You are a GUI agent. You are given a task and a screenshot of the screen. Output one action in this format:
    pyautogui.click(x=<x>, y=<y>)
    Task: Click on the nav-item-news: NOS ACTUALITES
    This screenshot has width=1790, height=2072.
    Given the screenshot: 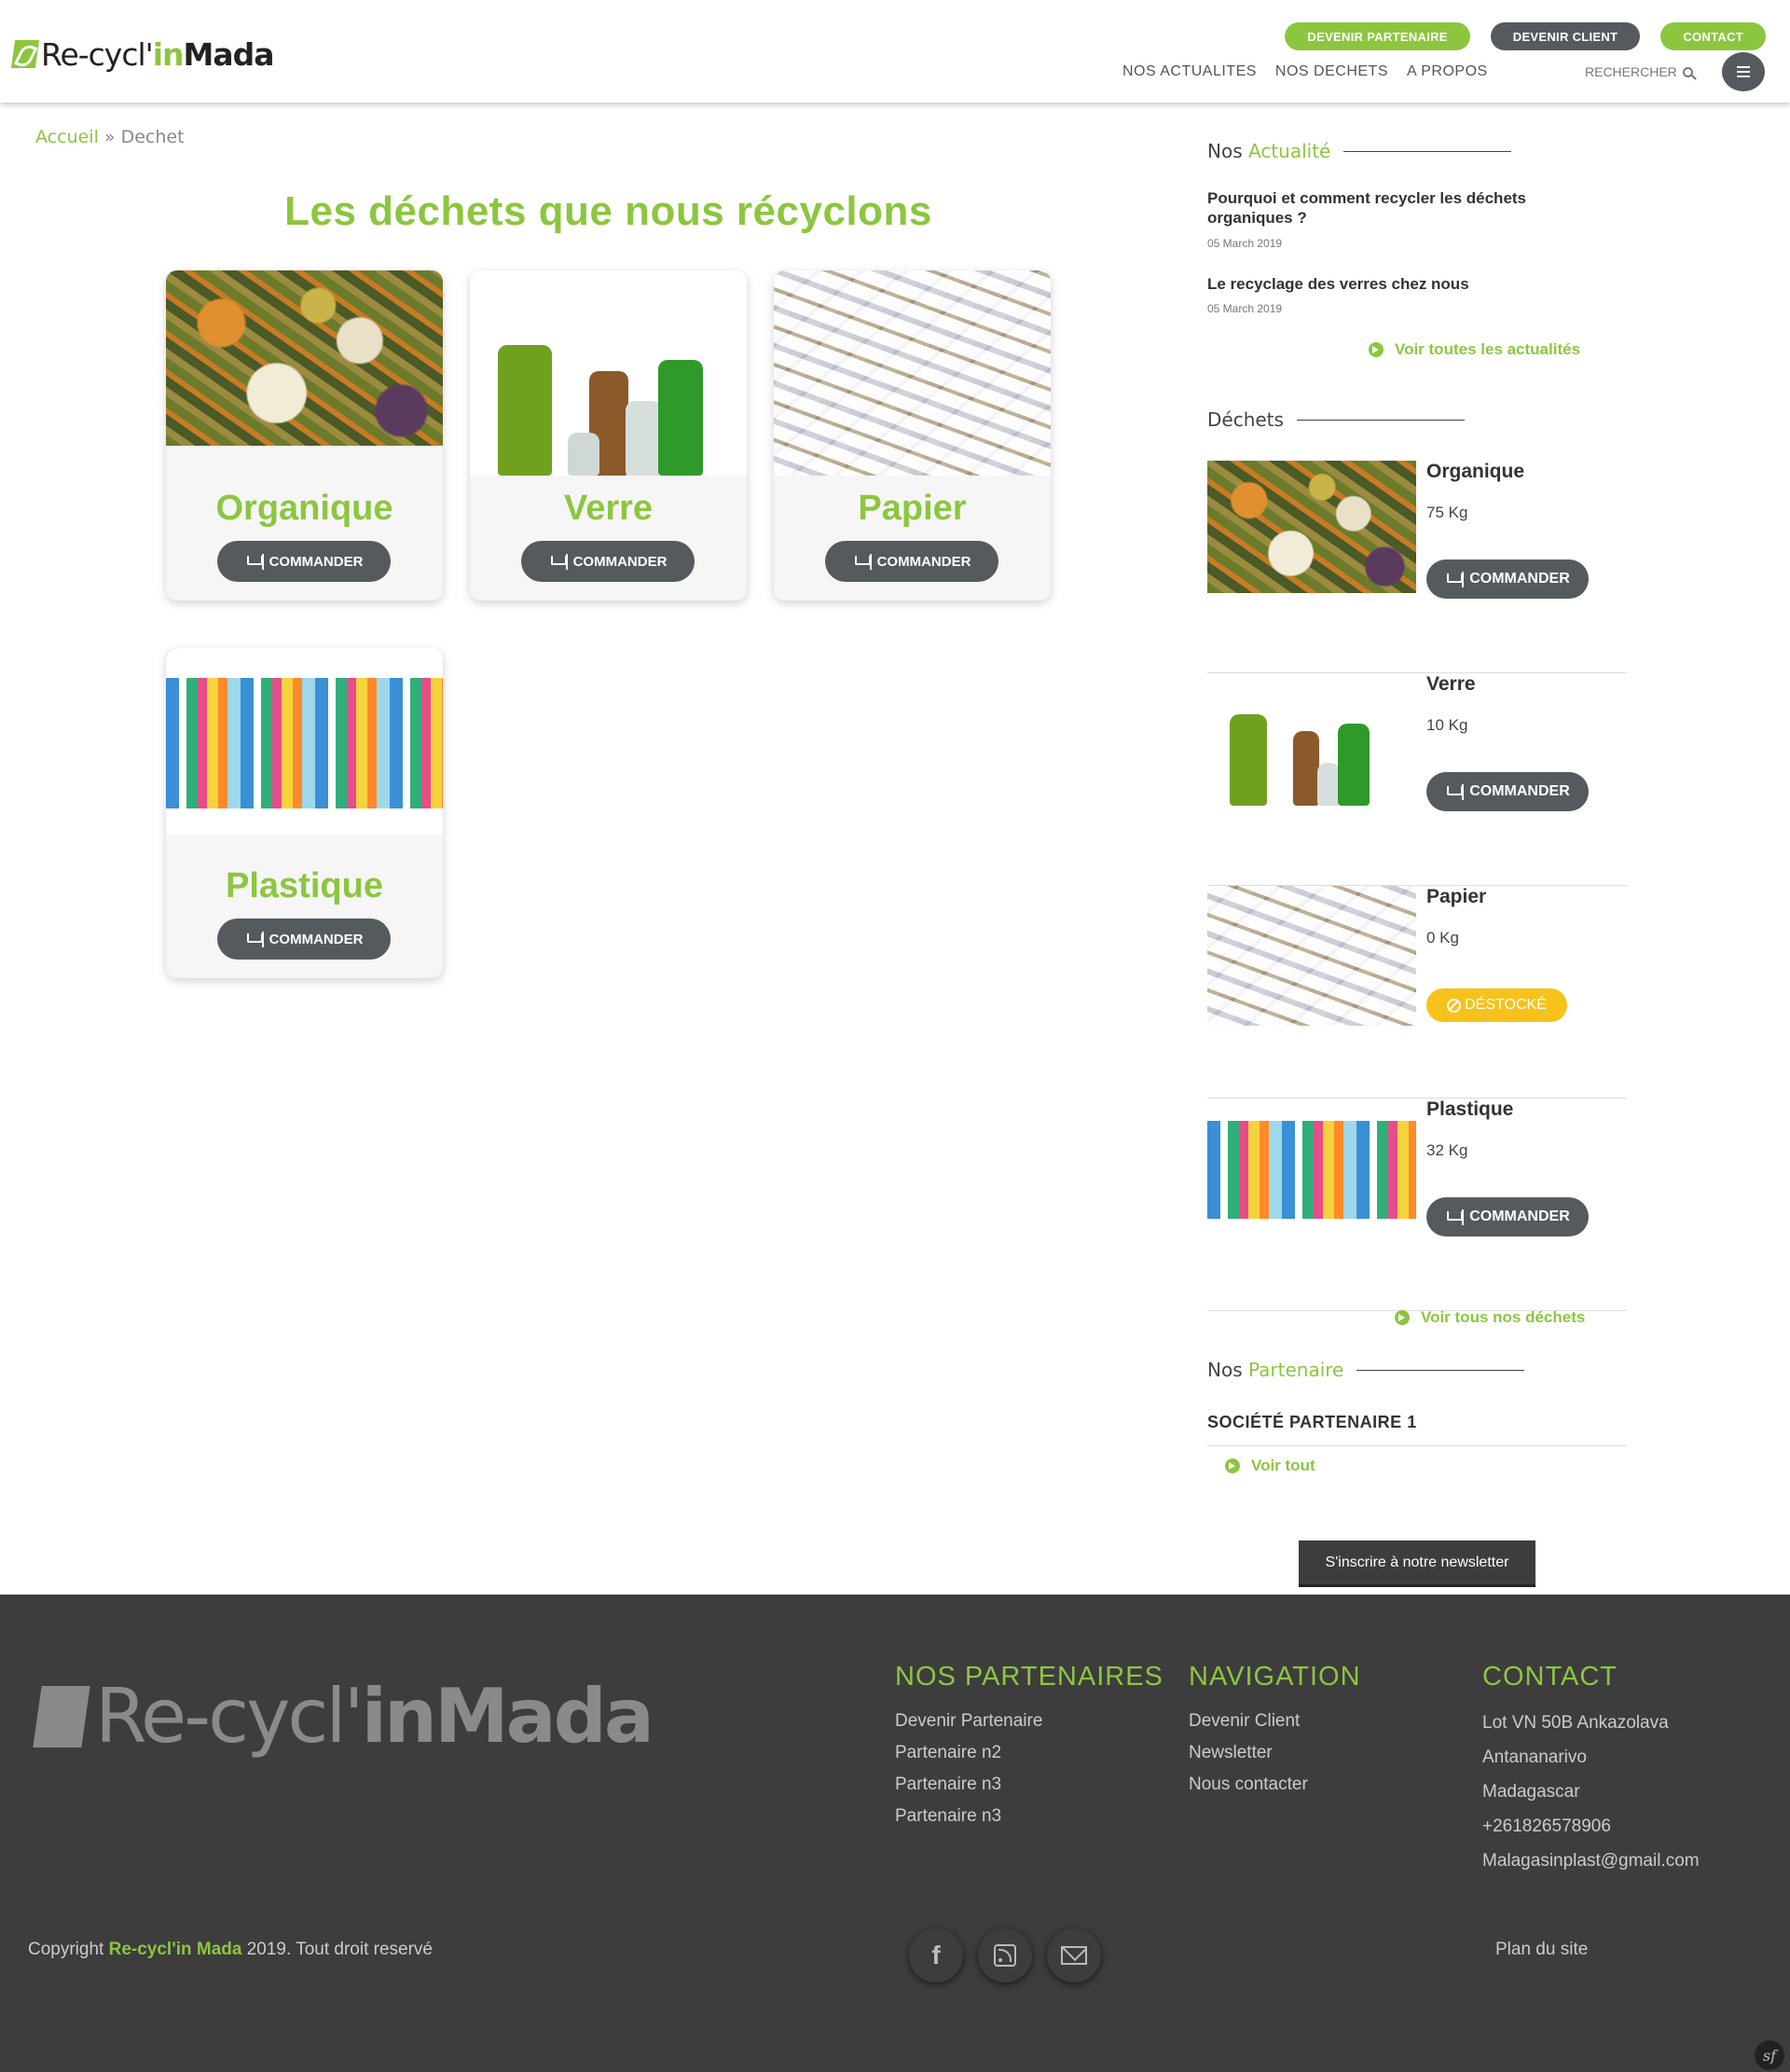 What is the action you would take?
    pyautogui.click(x=1189, y=71)
    